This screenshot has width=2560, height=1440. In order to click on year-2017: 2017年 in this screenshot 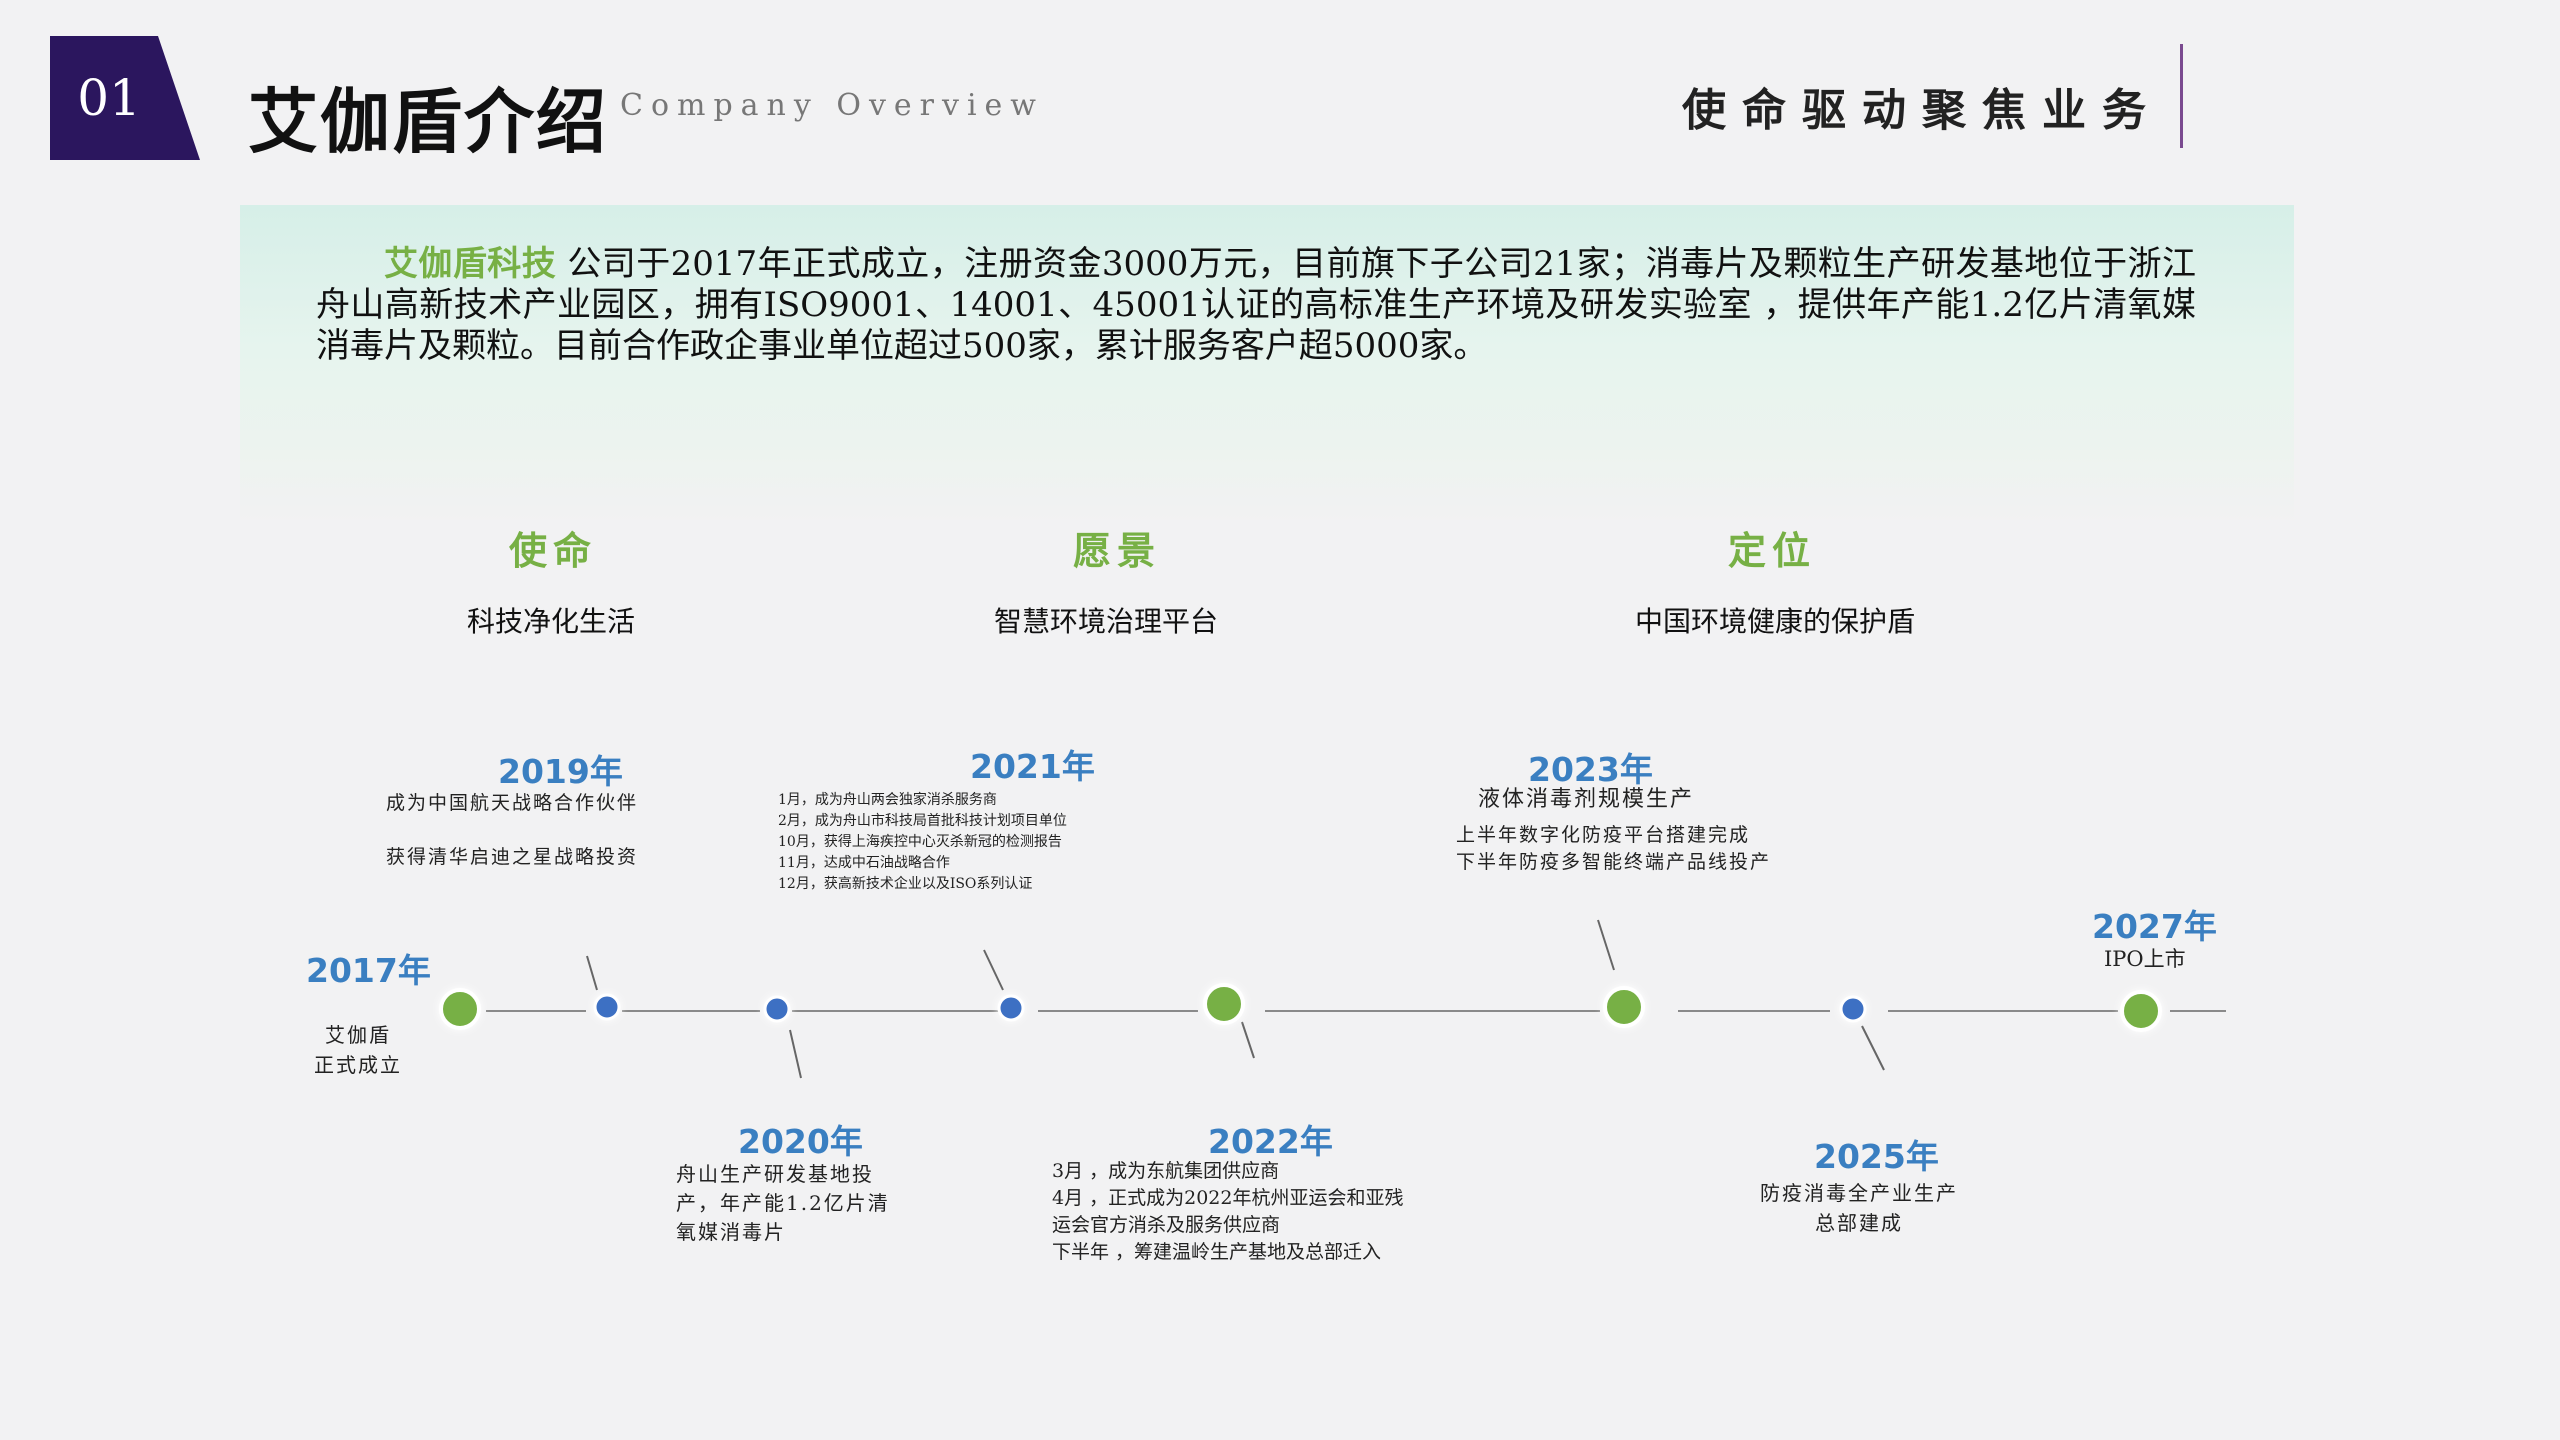, I will do `click(368, 970)`.